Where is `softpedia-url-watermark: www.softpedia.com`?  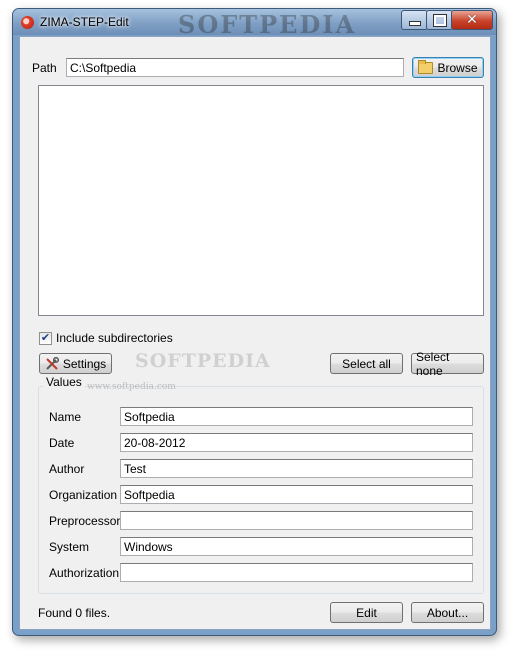 softpedia-url-watermark: www.softpedia.com is located at coordinates (131, 387).